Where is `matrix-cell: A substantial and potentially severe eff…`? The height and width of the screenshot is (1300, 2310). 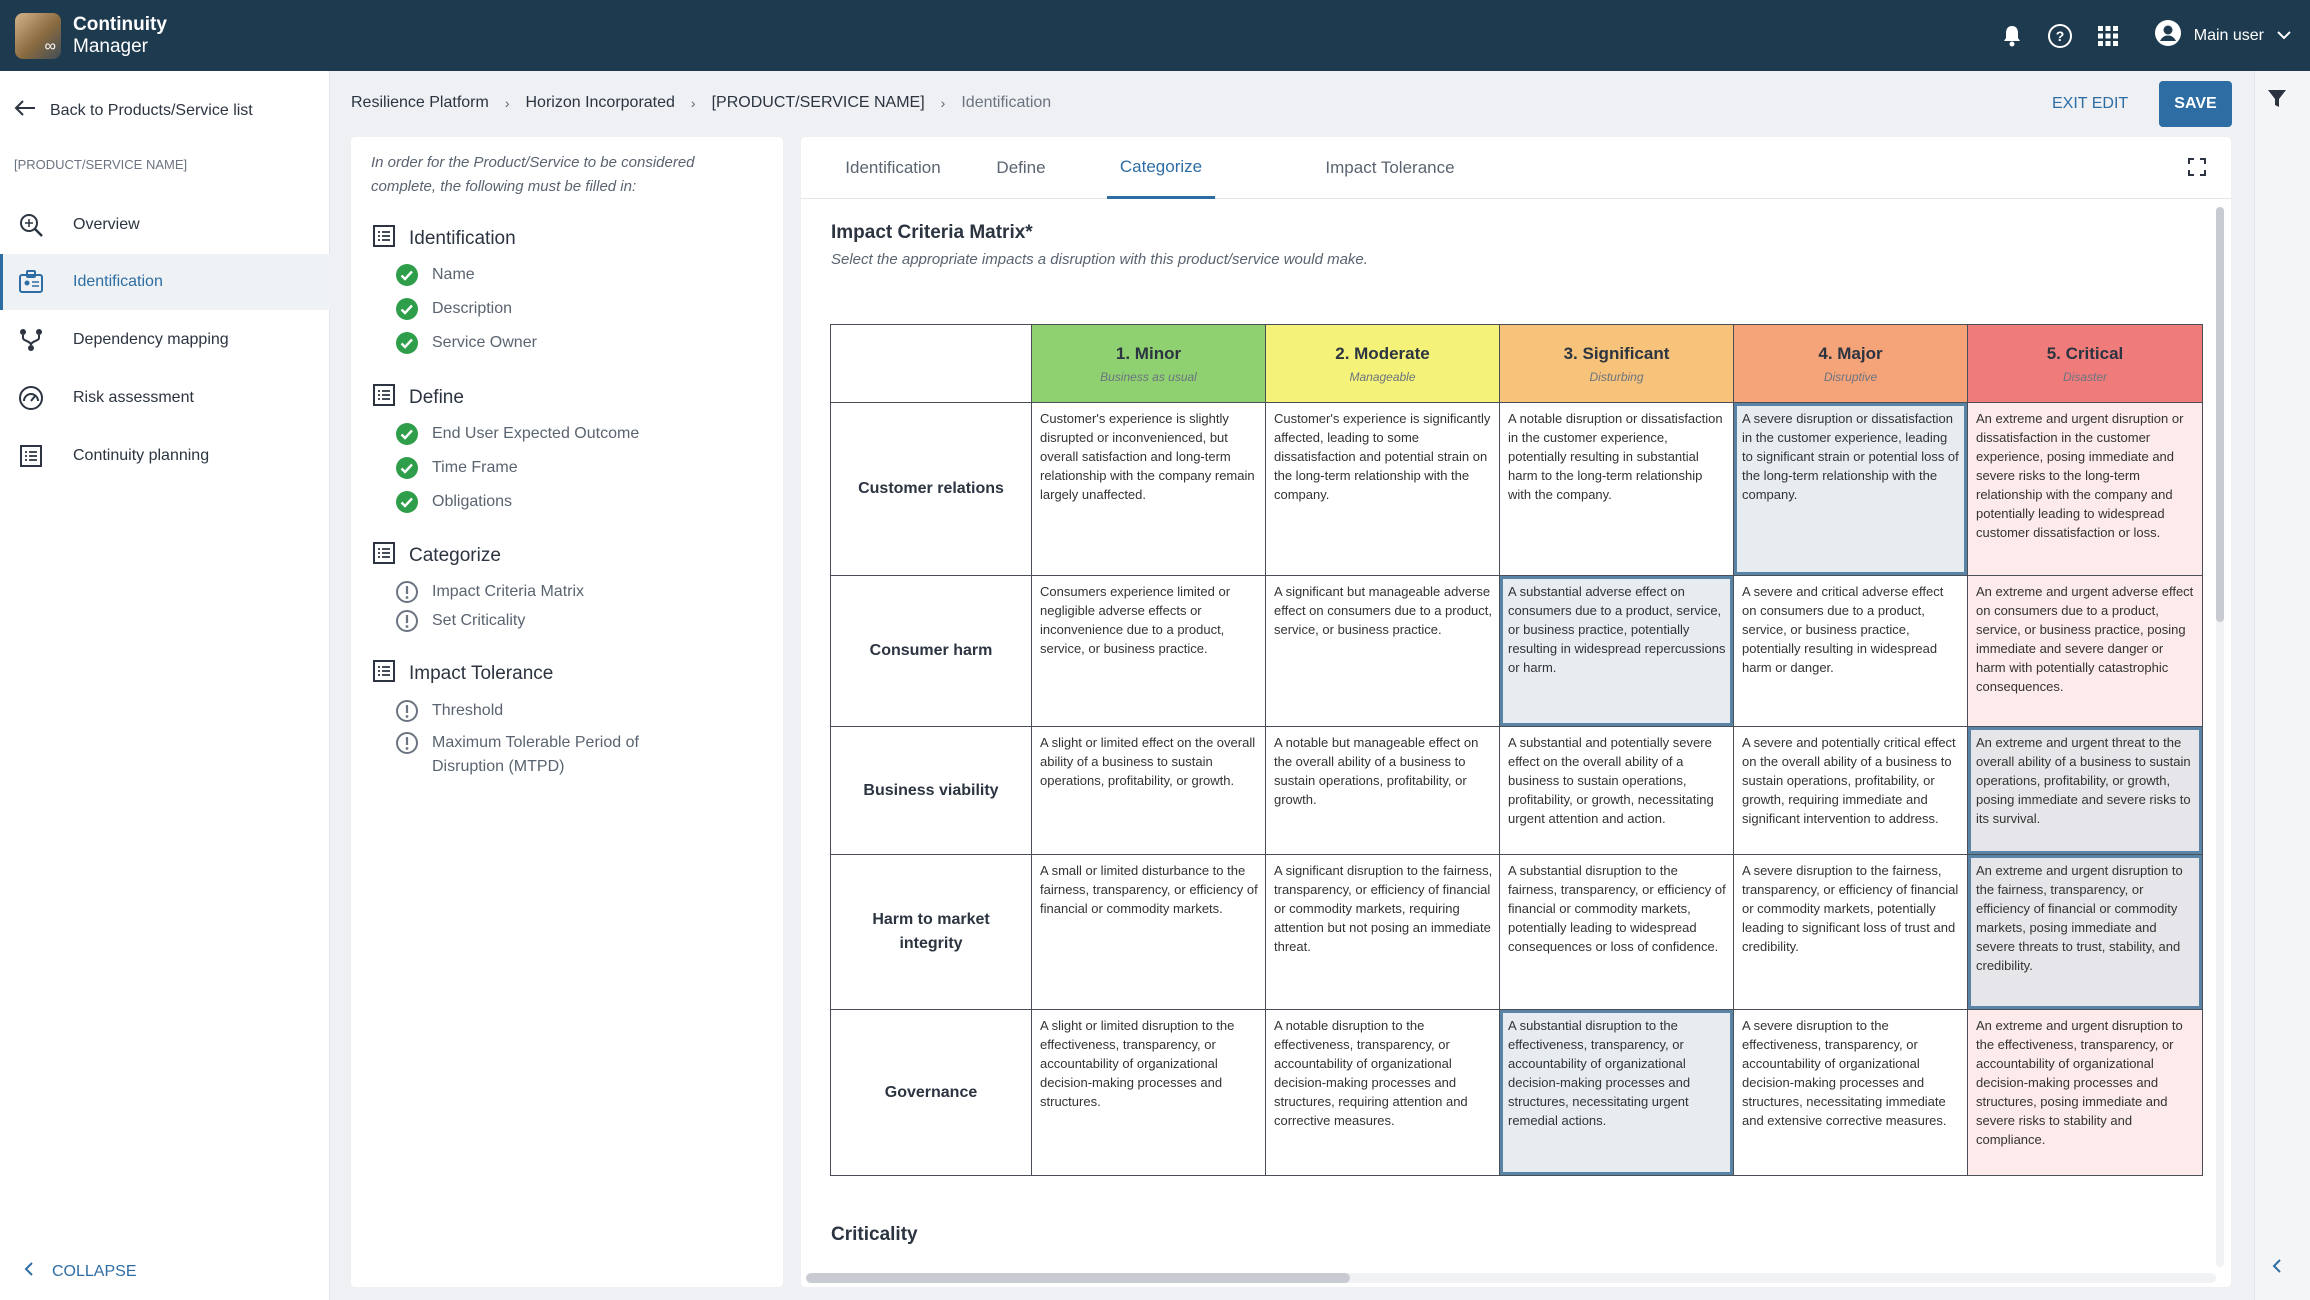 matrix-cell: A substantial and potentially severe eff… is located at coordinates (1616, 790).